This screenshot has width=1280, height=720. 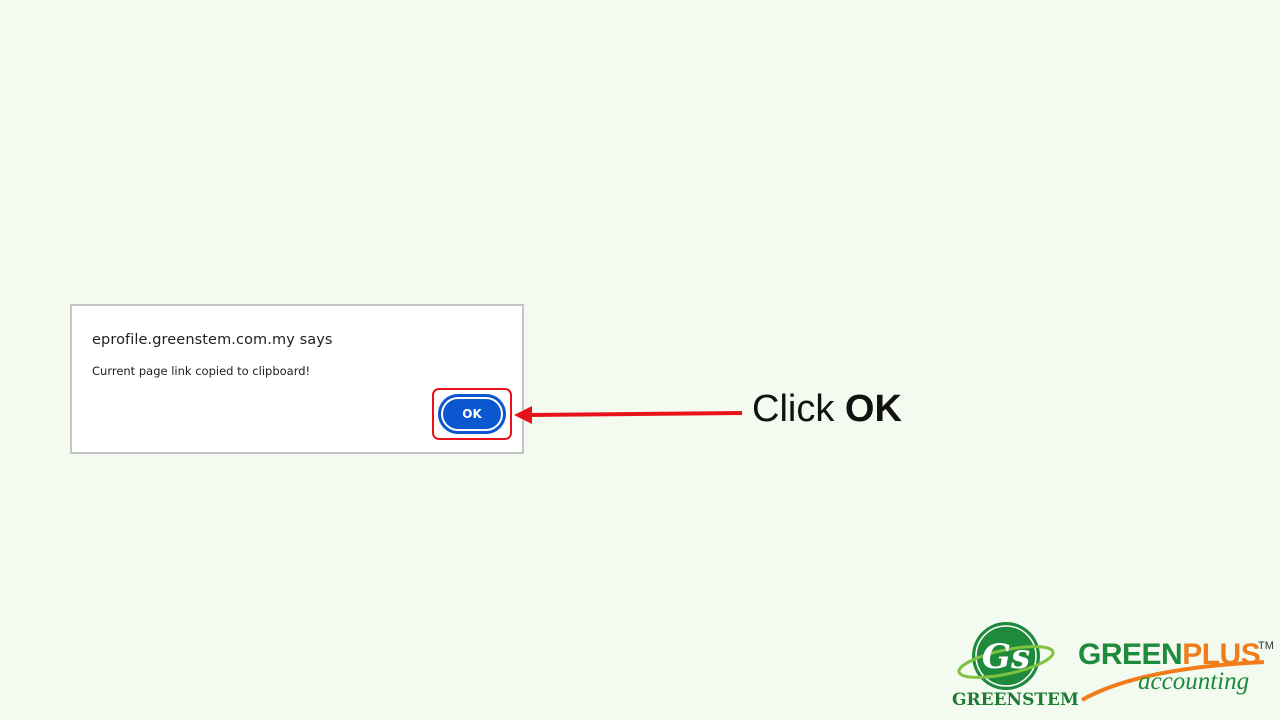 What do you see at coordinates (212, 340) in the screenshot?
I see `dialog-title: eprofile.greenstem.com.my says` at bounding box center [212, 340].